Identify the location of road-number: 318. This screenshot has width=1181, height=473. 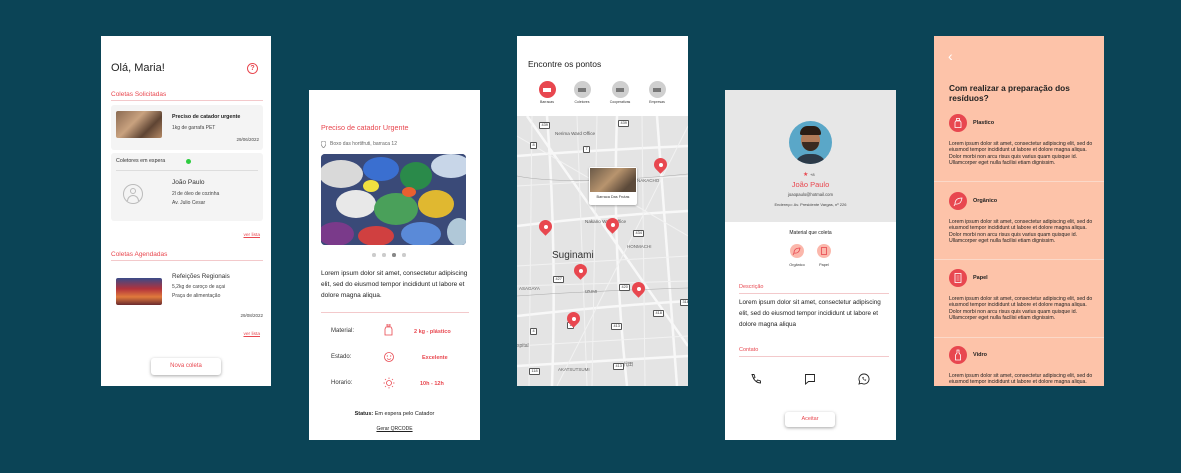
(684, 302).